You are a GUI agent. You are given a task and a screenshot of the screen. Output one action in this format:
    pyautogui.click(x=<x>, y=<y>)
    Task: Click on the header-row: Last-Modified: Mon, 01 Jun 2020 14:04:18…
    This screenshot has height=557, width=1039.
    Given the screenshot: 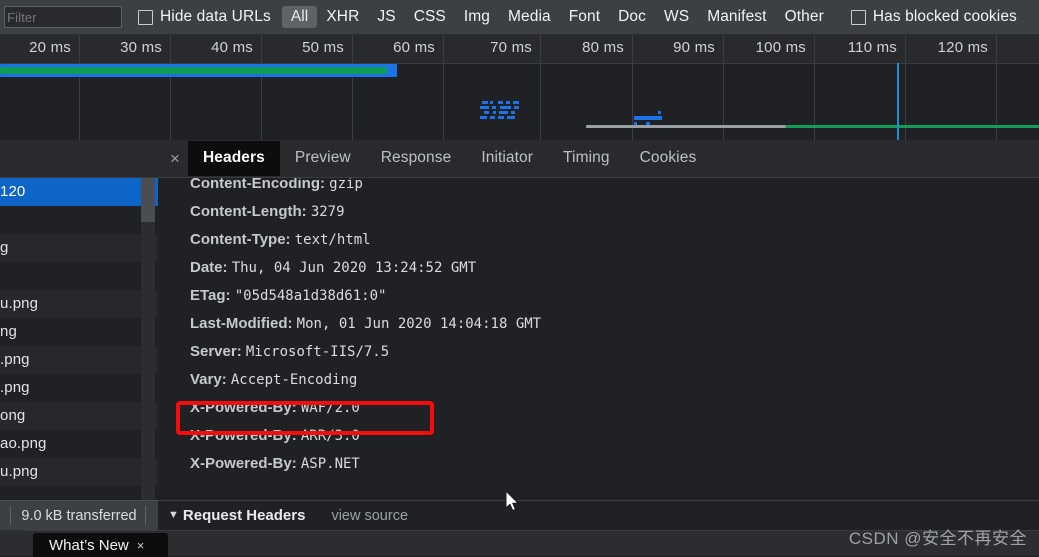 What is the action you would take?
    pyautogui.click(x=598, y=324)
    